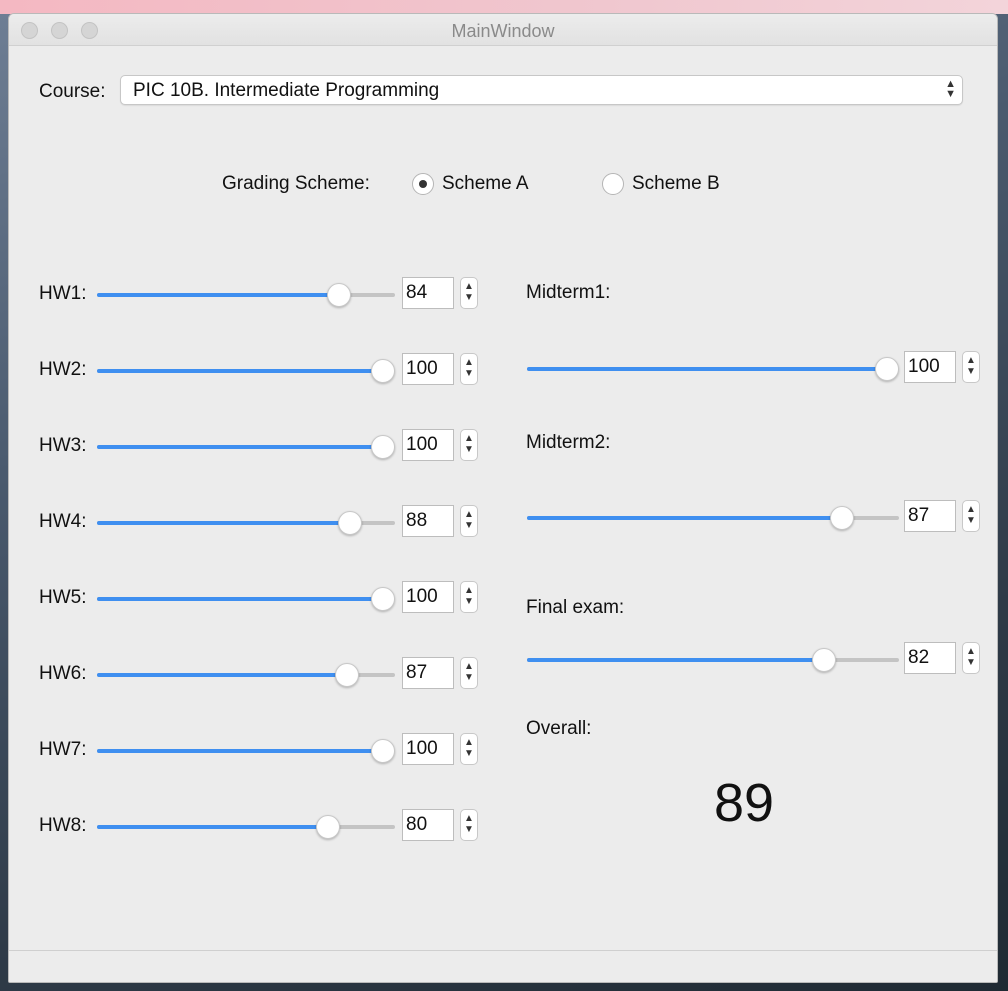 This screenshot has height=991, width=1008. I want to click on course-selected-value: PIC 10B. Intermediate Programming, so click(286, 90).